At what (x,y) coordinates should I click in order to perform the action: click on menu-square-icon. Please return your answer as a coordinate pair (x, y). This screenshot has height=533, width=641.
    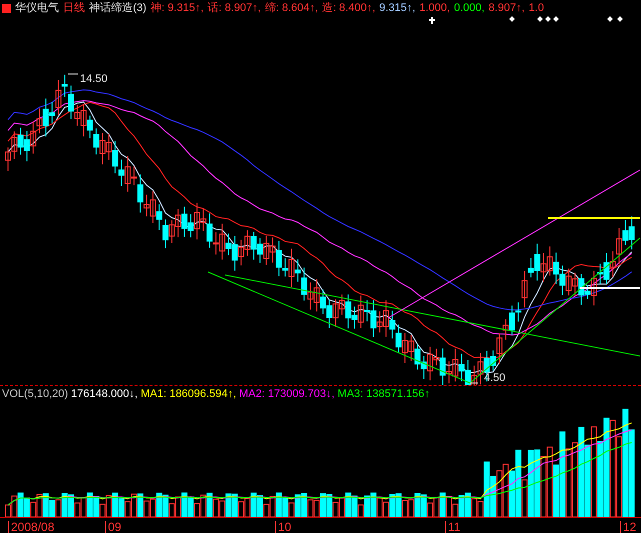
    Looking at the image, I should click on (6, 8).